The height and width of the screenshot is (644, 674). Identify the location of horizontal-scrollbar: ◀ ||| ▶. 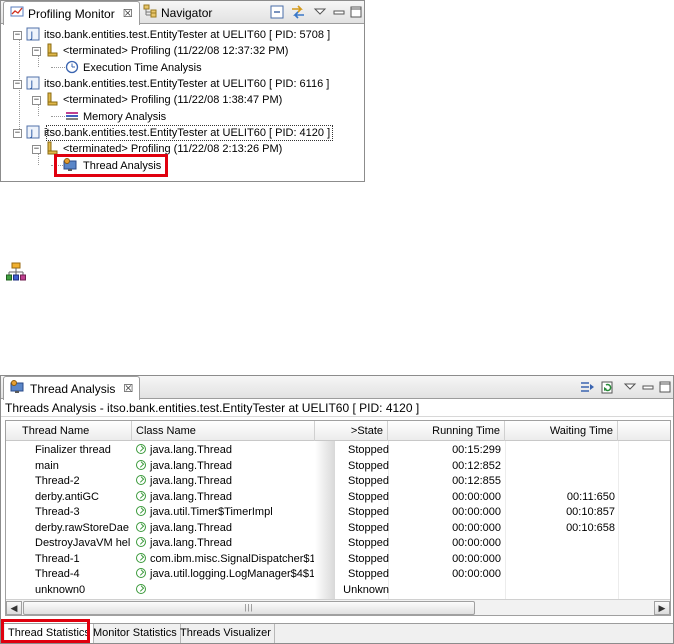
(338, 607).